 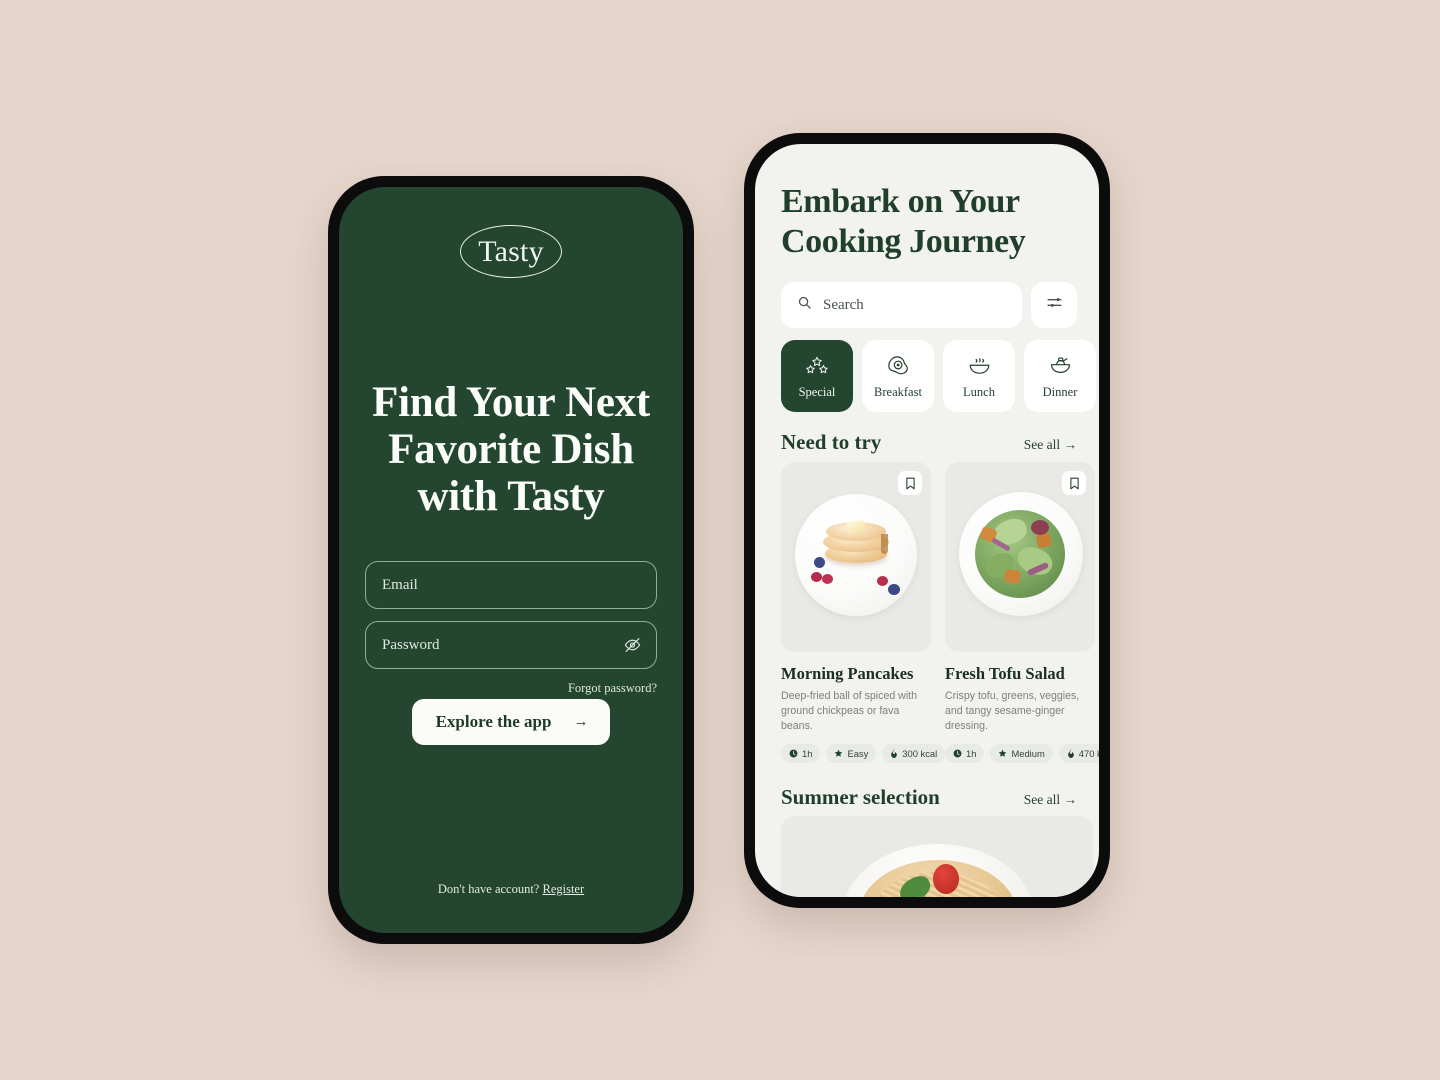 I want to click on search-icon, so click(x=804, y=305).